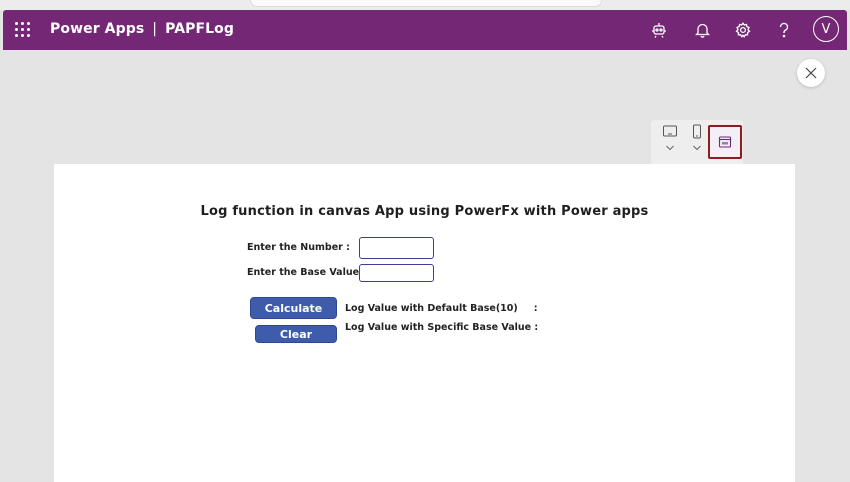 This screenshot has height=482, width=850. Describe the element at coordinates (298, 247) in the screenshot. I see `number-label: Enter the Number :` at that location.